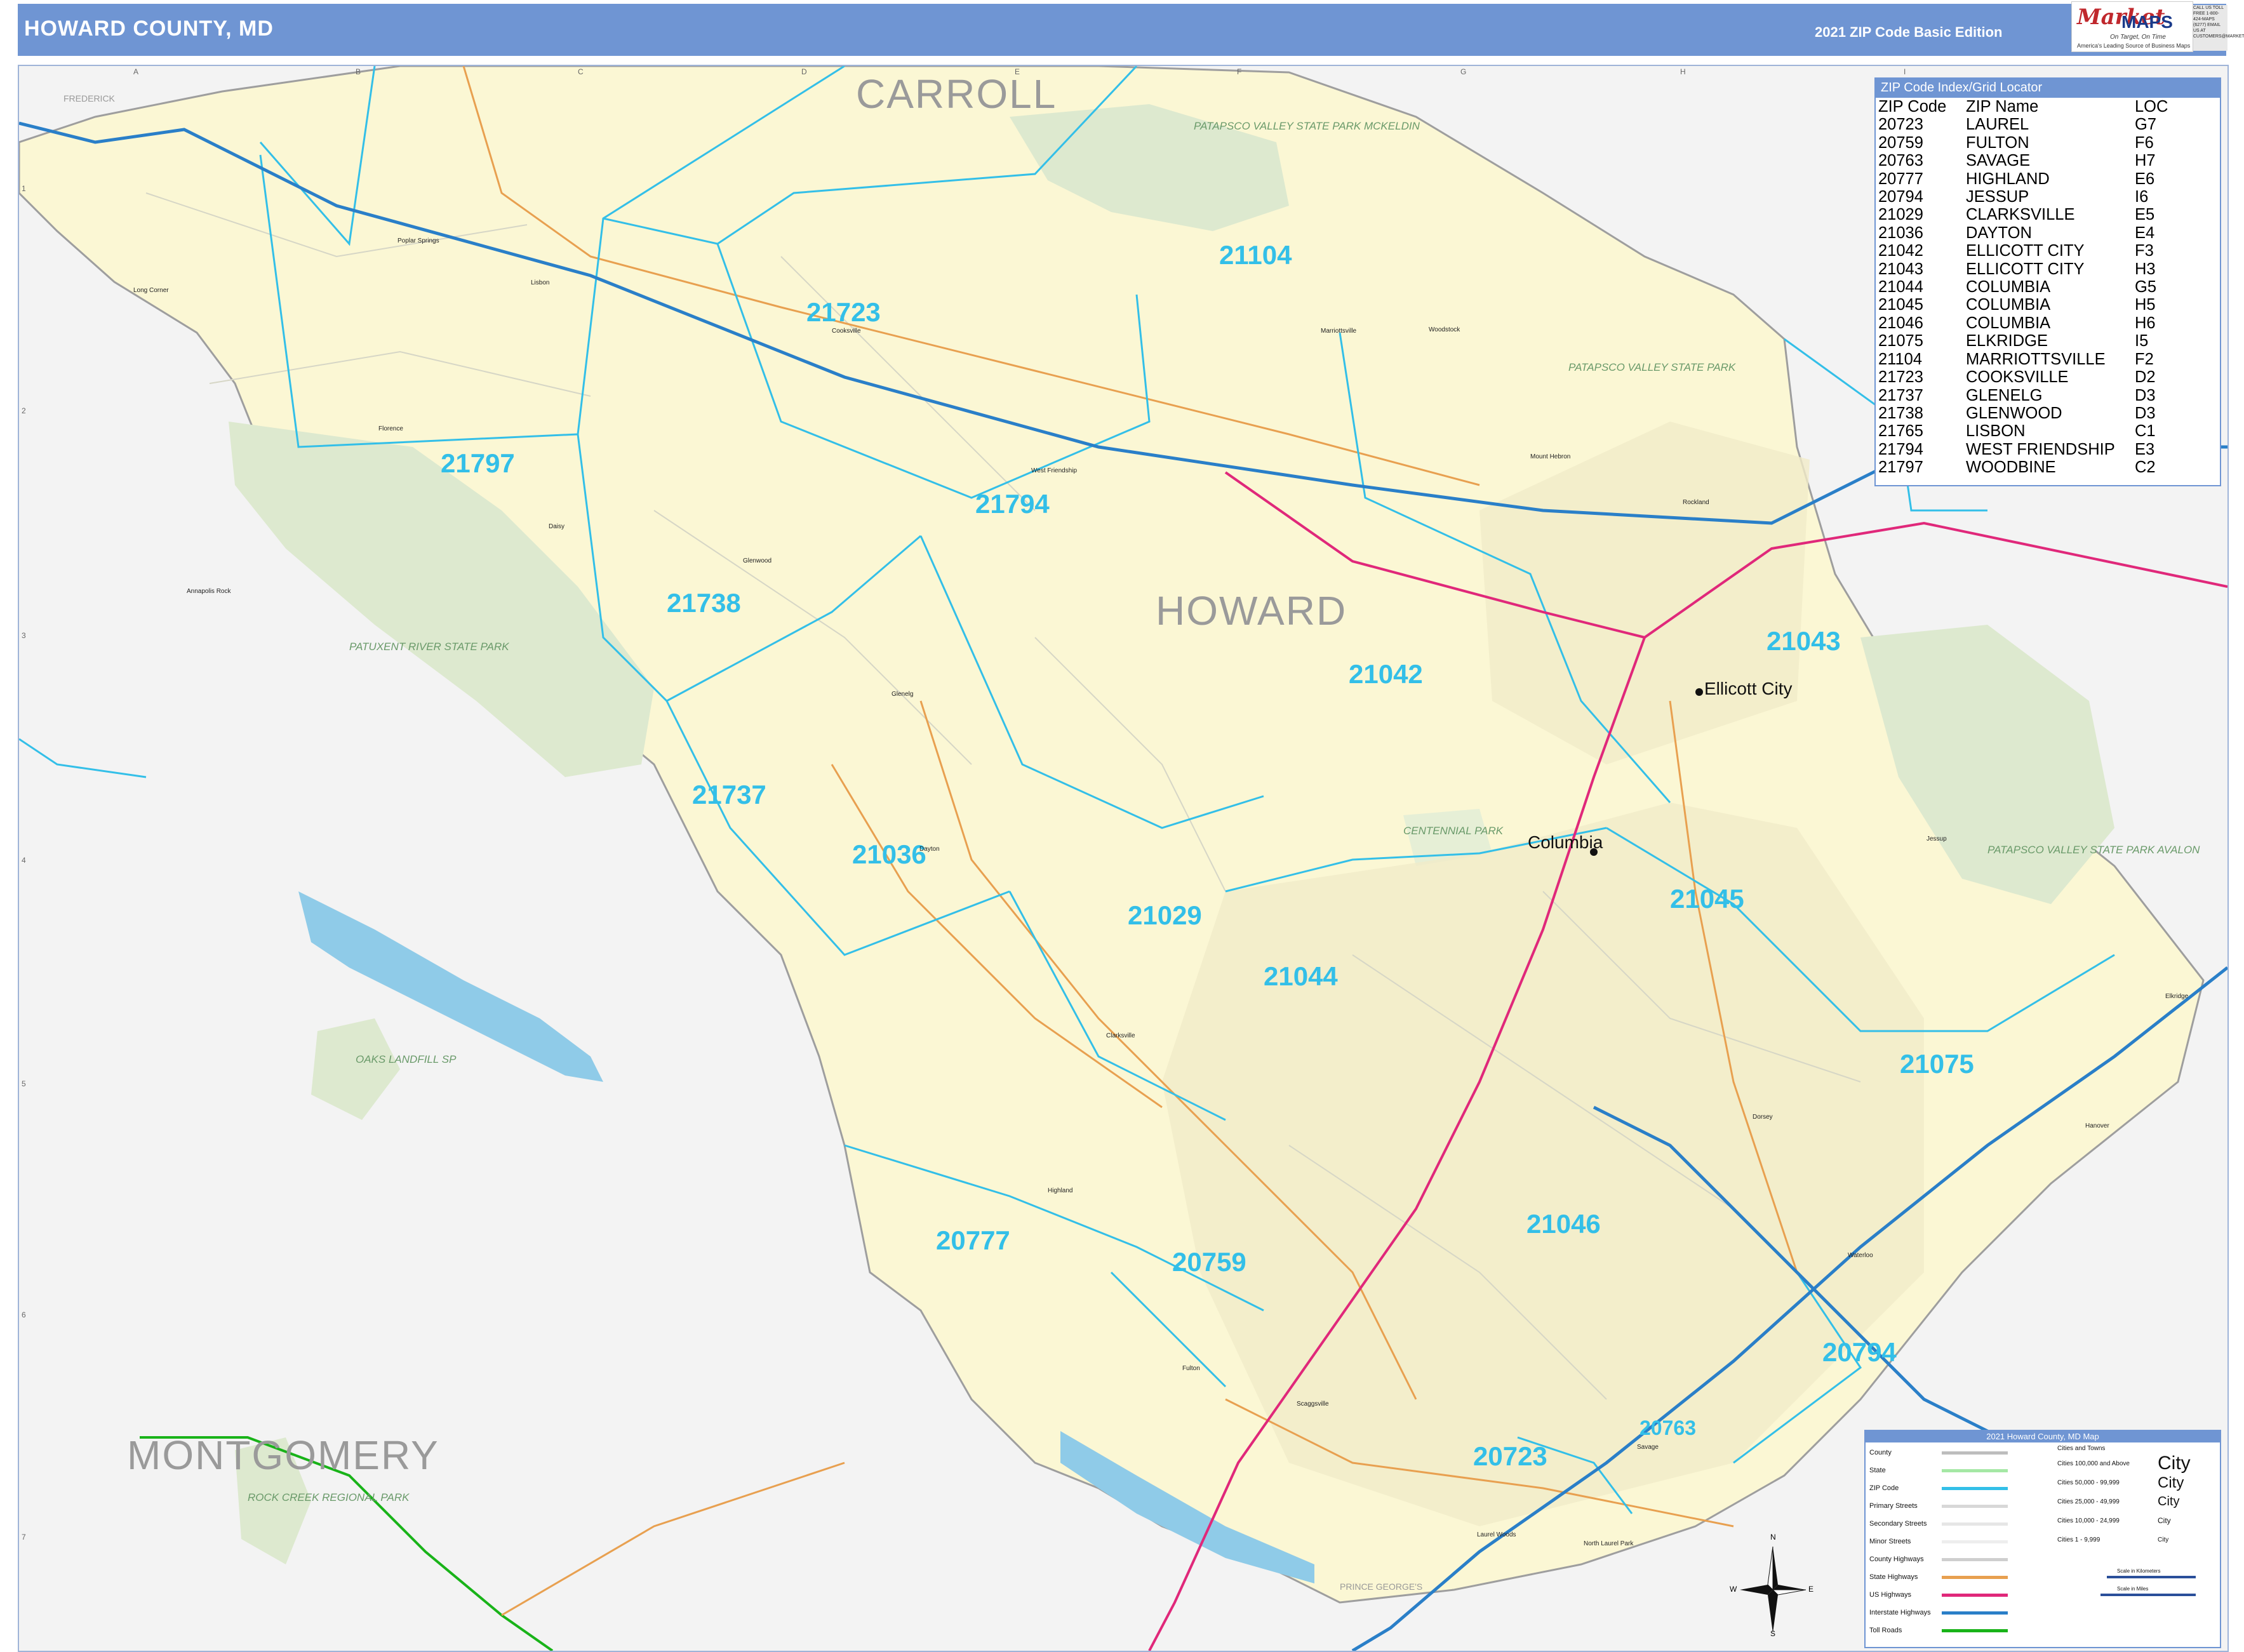  I want to click on zip-index-row: 20723 LAUREL G7, so click(2023, 124).